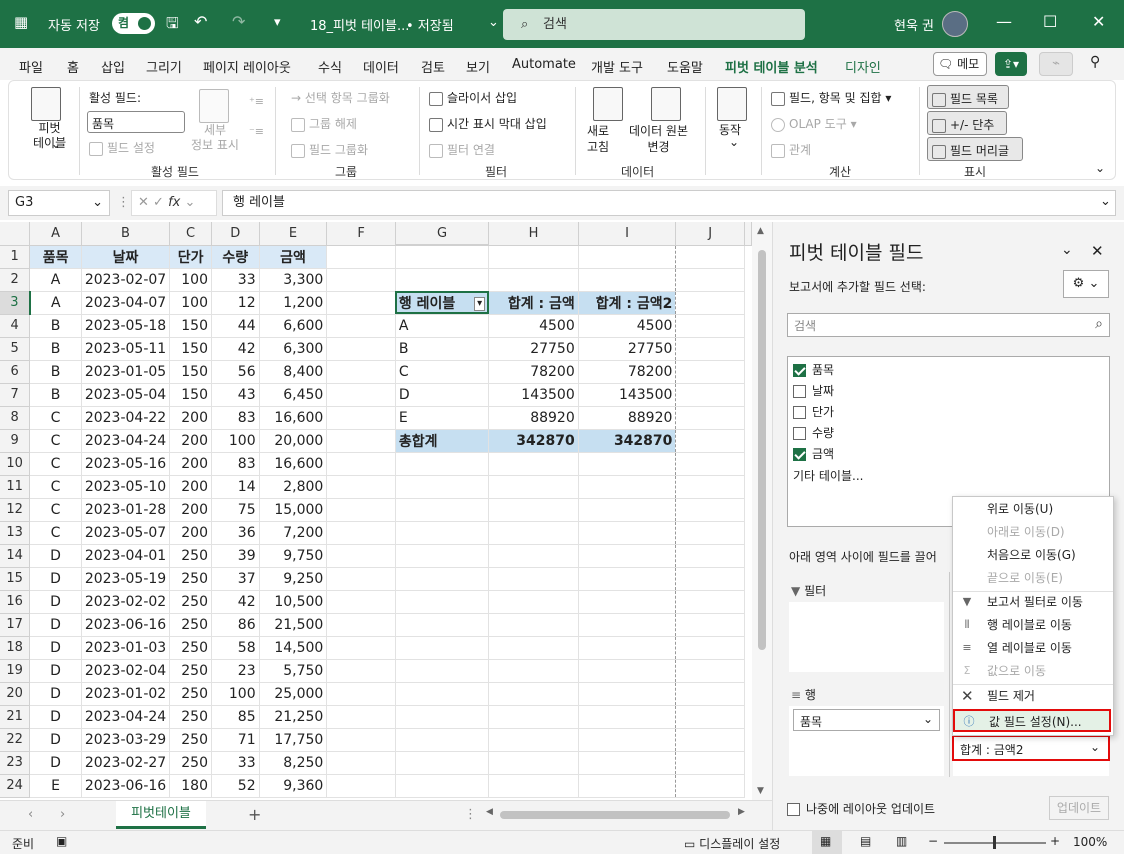 Image resolution: width=1124 pixels, height=854 pixels. I want to click on menu-item-move-to-rows: ⦀ 행 레이블로 이동, so click(1033, 625).